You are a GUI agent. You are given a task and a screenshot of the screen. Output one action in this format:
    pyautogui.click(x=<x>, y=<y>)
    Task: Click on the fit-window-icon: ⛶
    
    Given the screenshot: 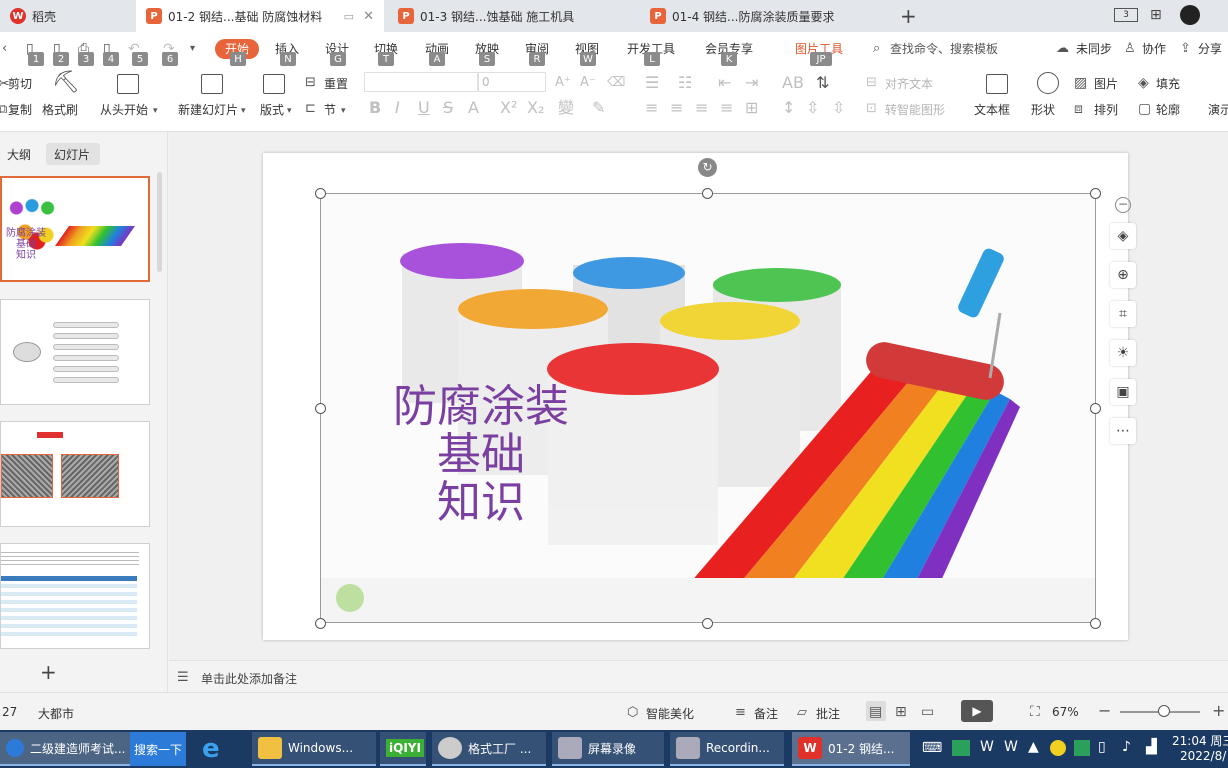 What is the action you would take?
    pyautogui.click(x=1035, y=712)
    